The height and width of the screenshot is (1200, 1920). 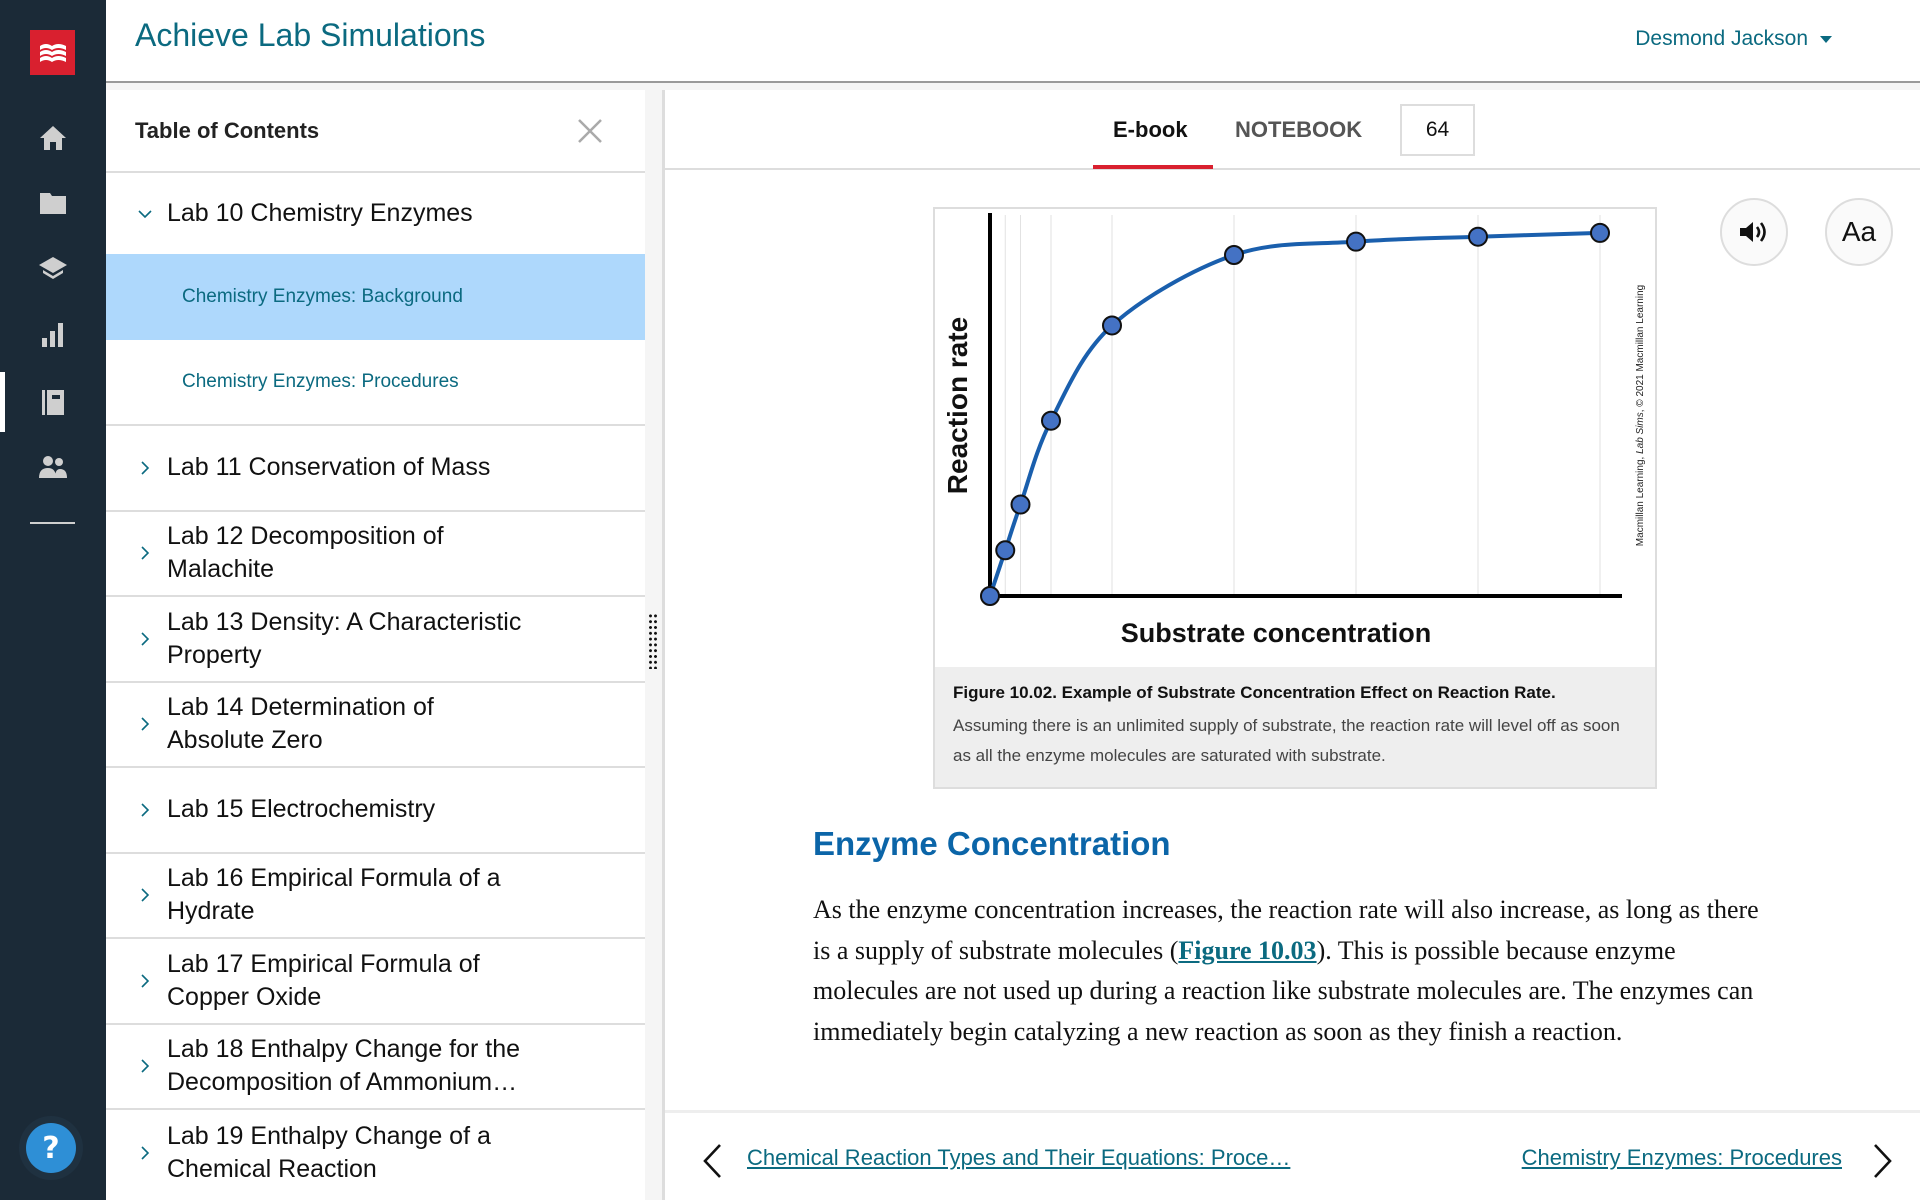 I want to click on users-icon, so click(x=53, y=467).